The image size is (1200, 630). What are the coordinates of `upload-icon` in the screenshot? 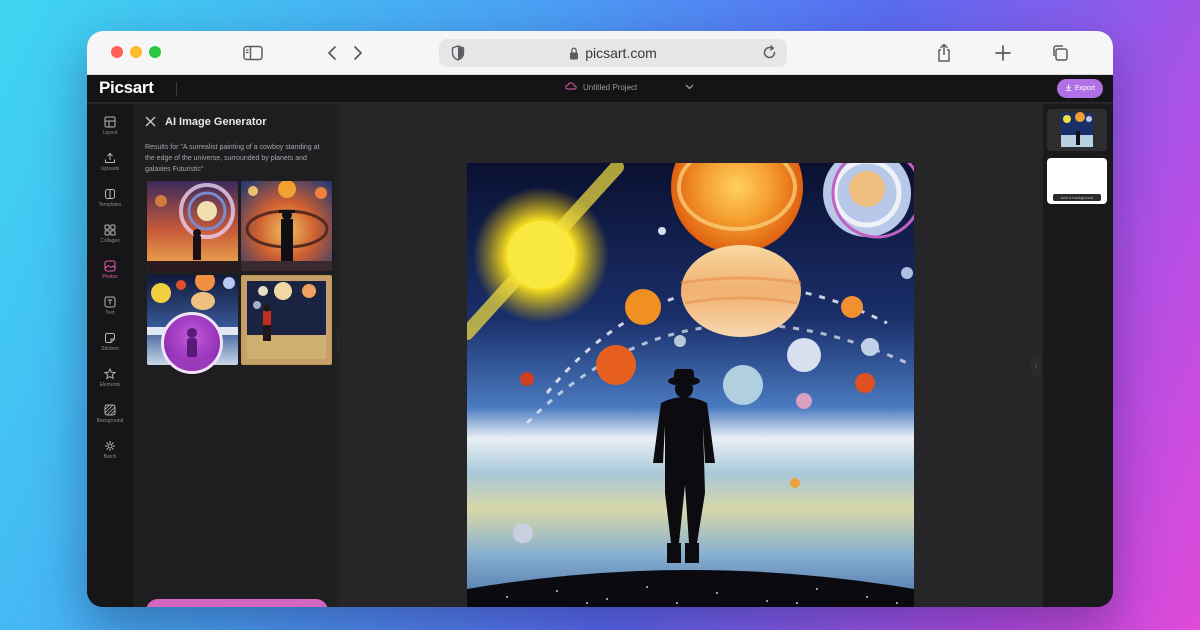 It's located at (110, 157).